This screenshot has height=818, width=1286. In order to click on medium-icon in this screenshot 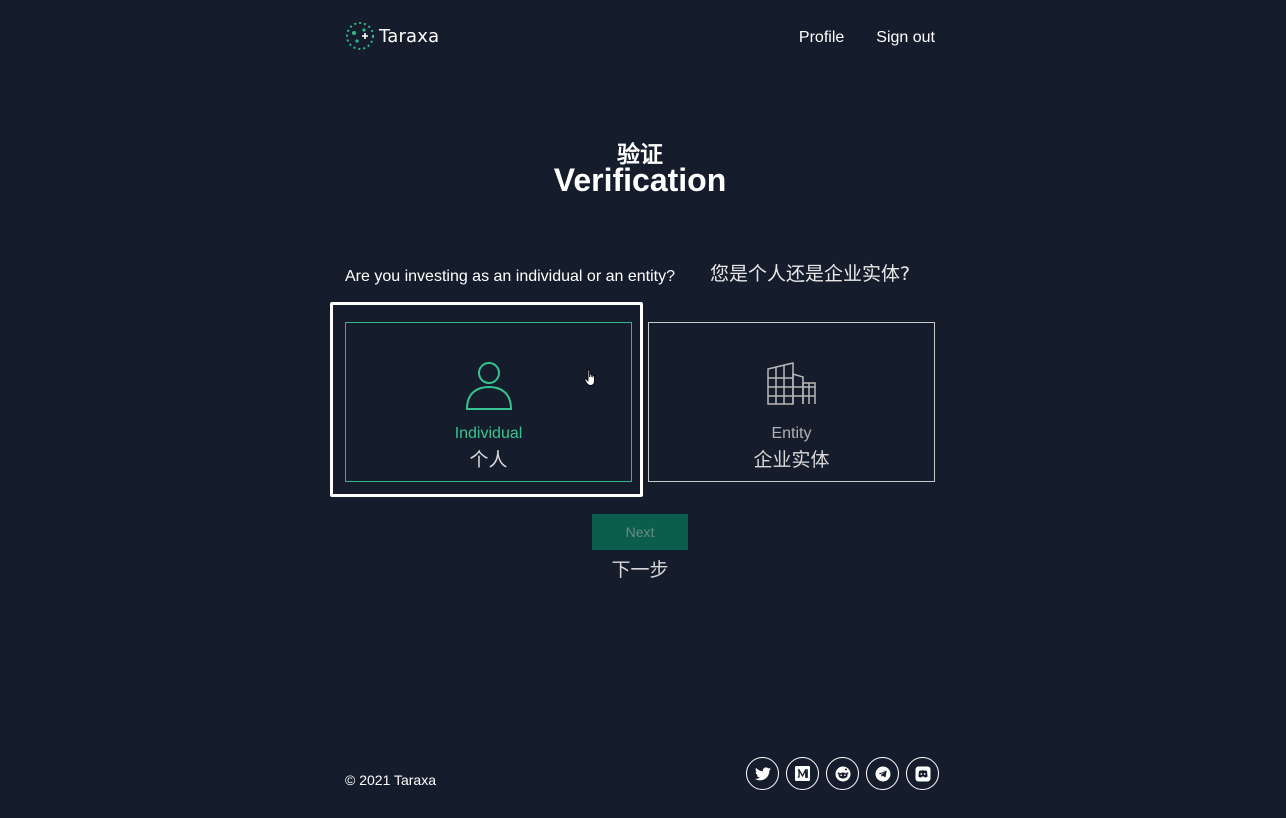, I will do `click(802, 773)`.